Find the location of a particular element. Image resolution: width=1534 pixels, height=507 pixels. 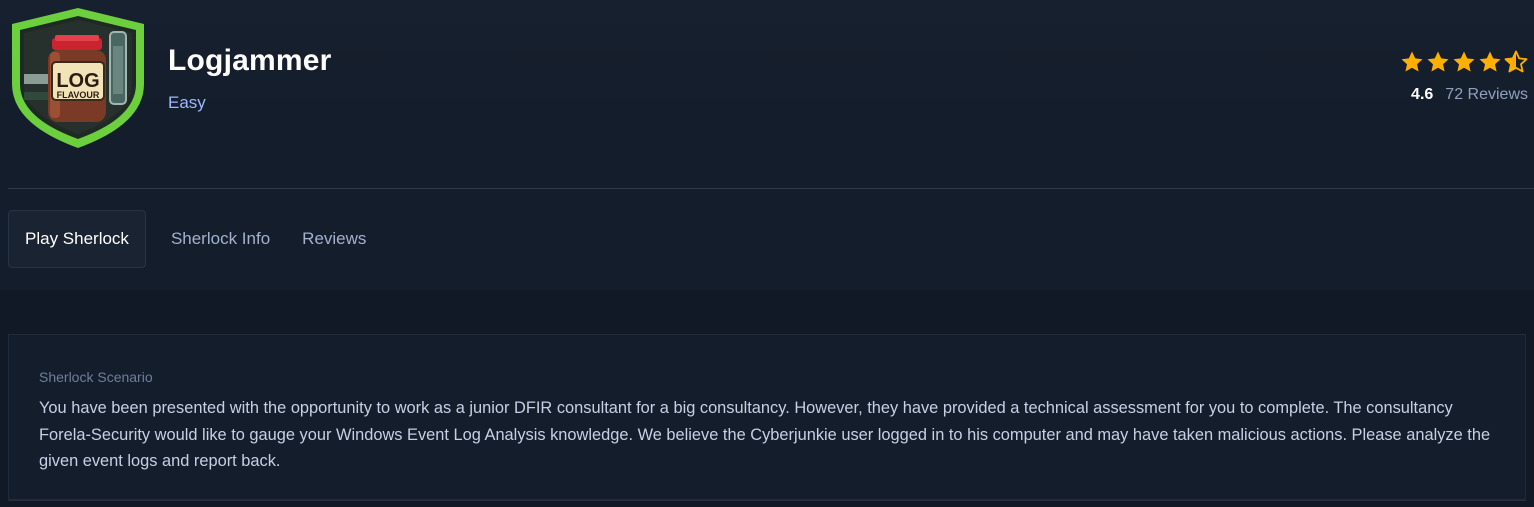

tab-bar: Play Sherlock Sherlock Info Reviews is located at coordinates (195, 239).